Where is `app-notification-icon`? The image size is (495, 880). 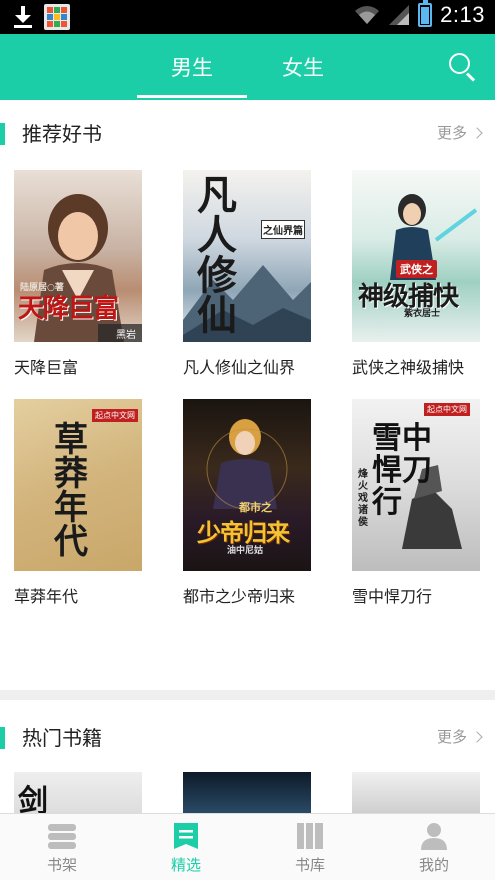 app-notification-icon is located at coordinates (57, 17).